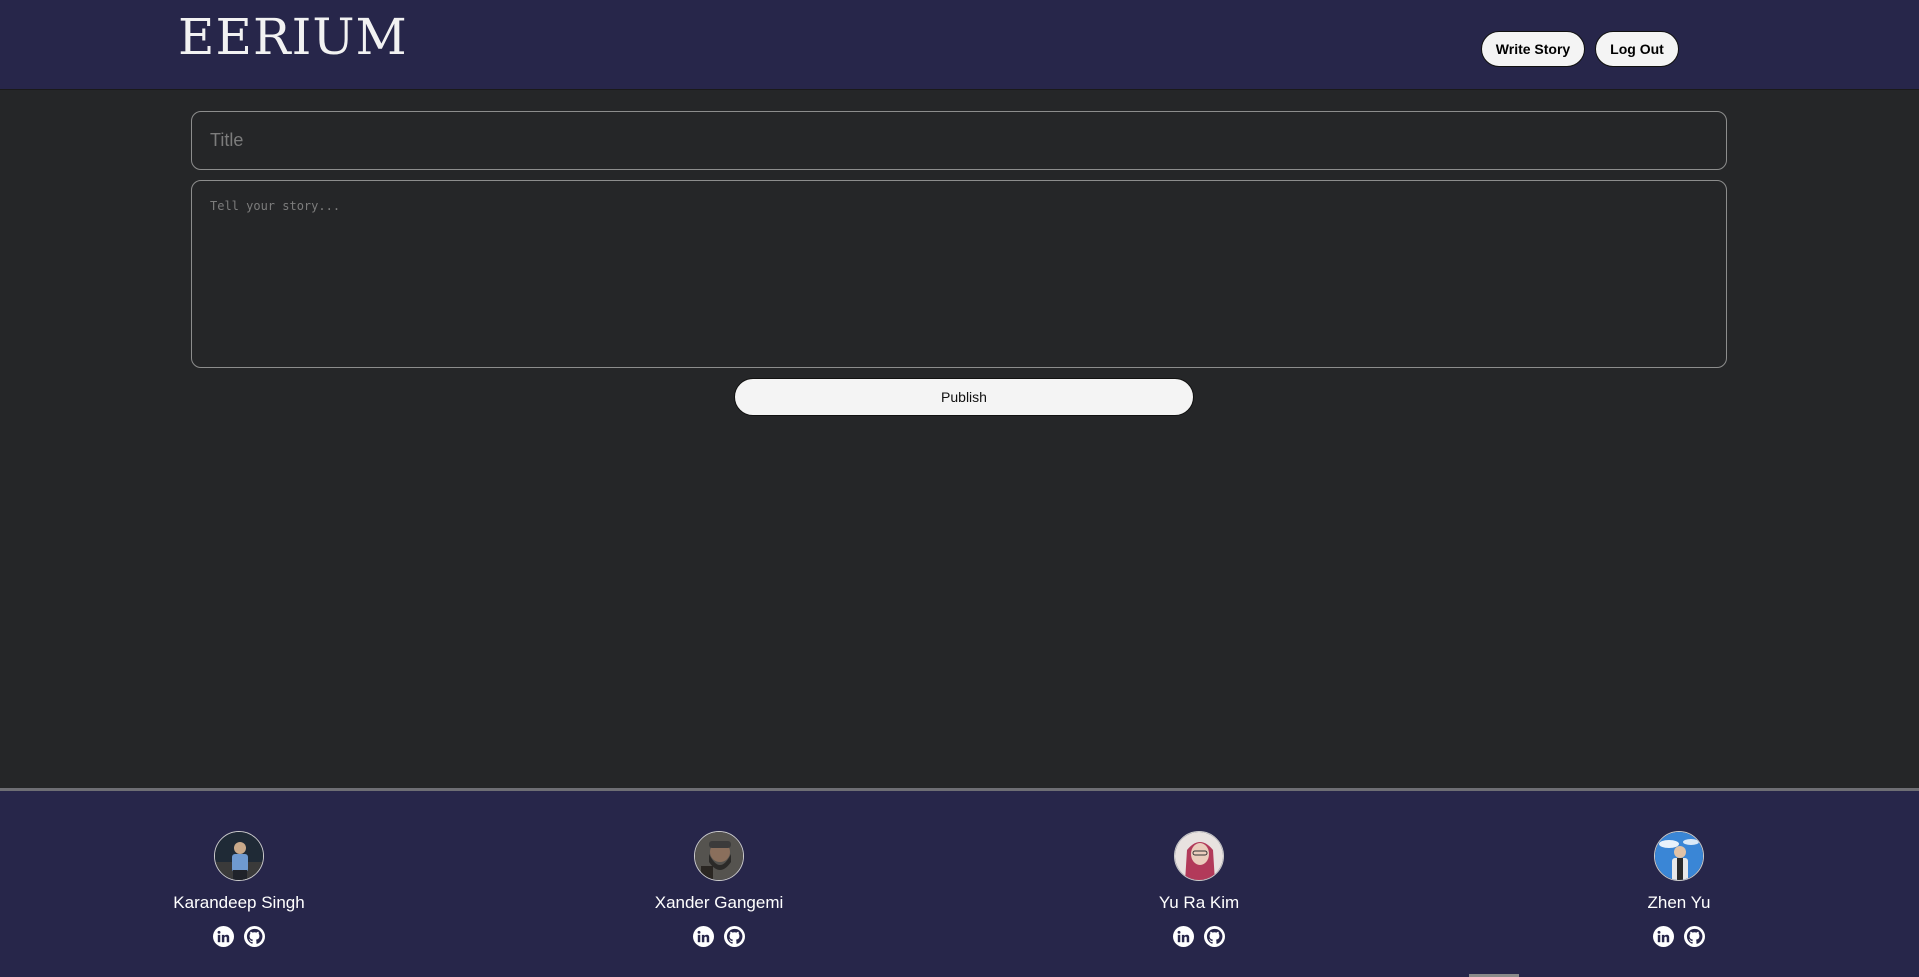 Image resolution: width=1919 pixels, height=977 pixels. What do you see at coordinates (1637, 49) in the screenshot?
I see `log-out-button: Log Out` at bounding box center [1637, 49].